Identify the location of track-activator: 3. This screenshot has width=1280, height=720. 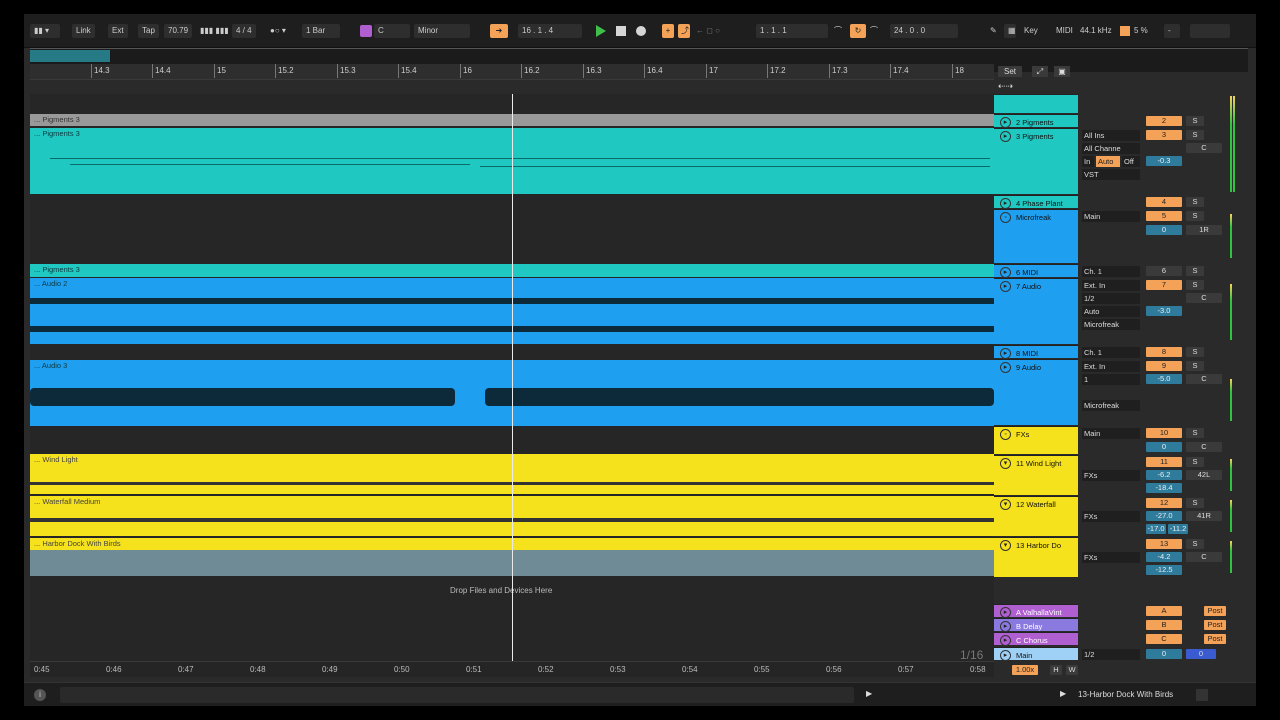
(1164, 135).